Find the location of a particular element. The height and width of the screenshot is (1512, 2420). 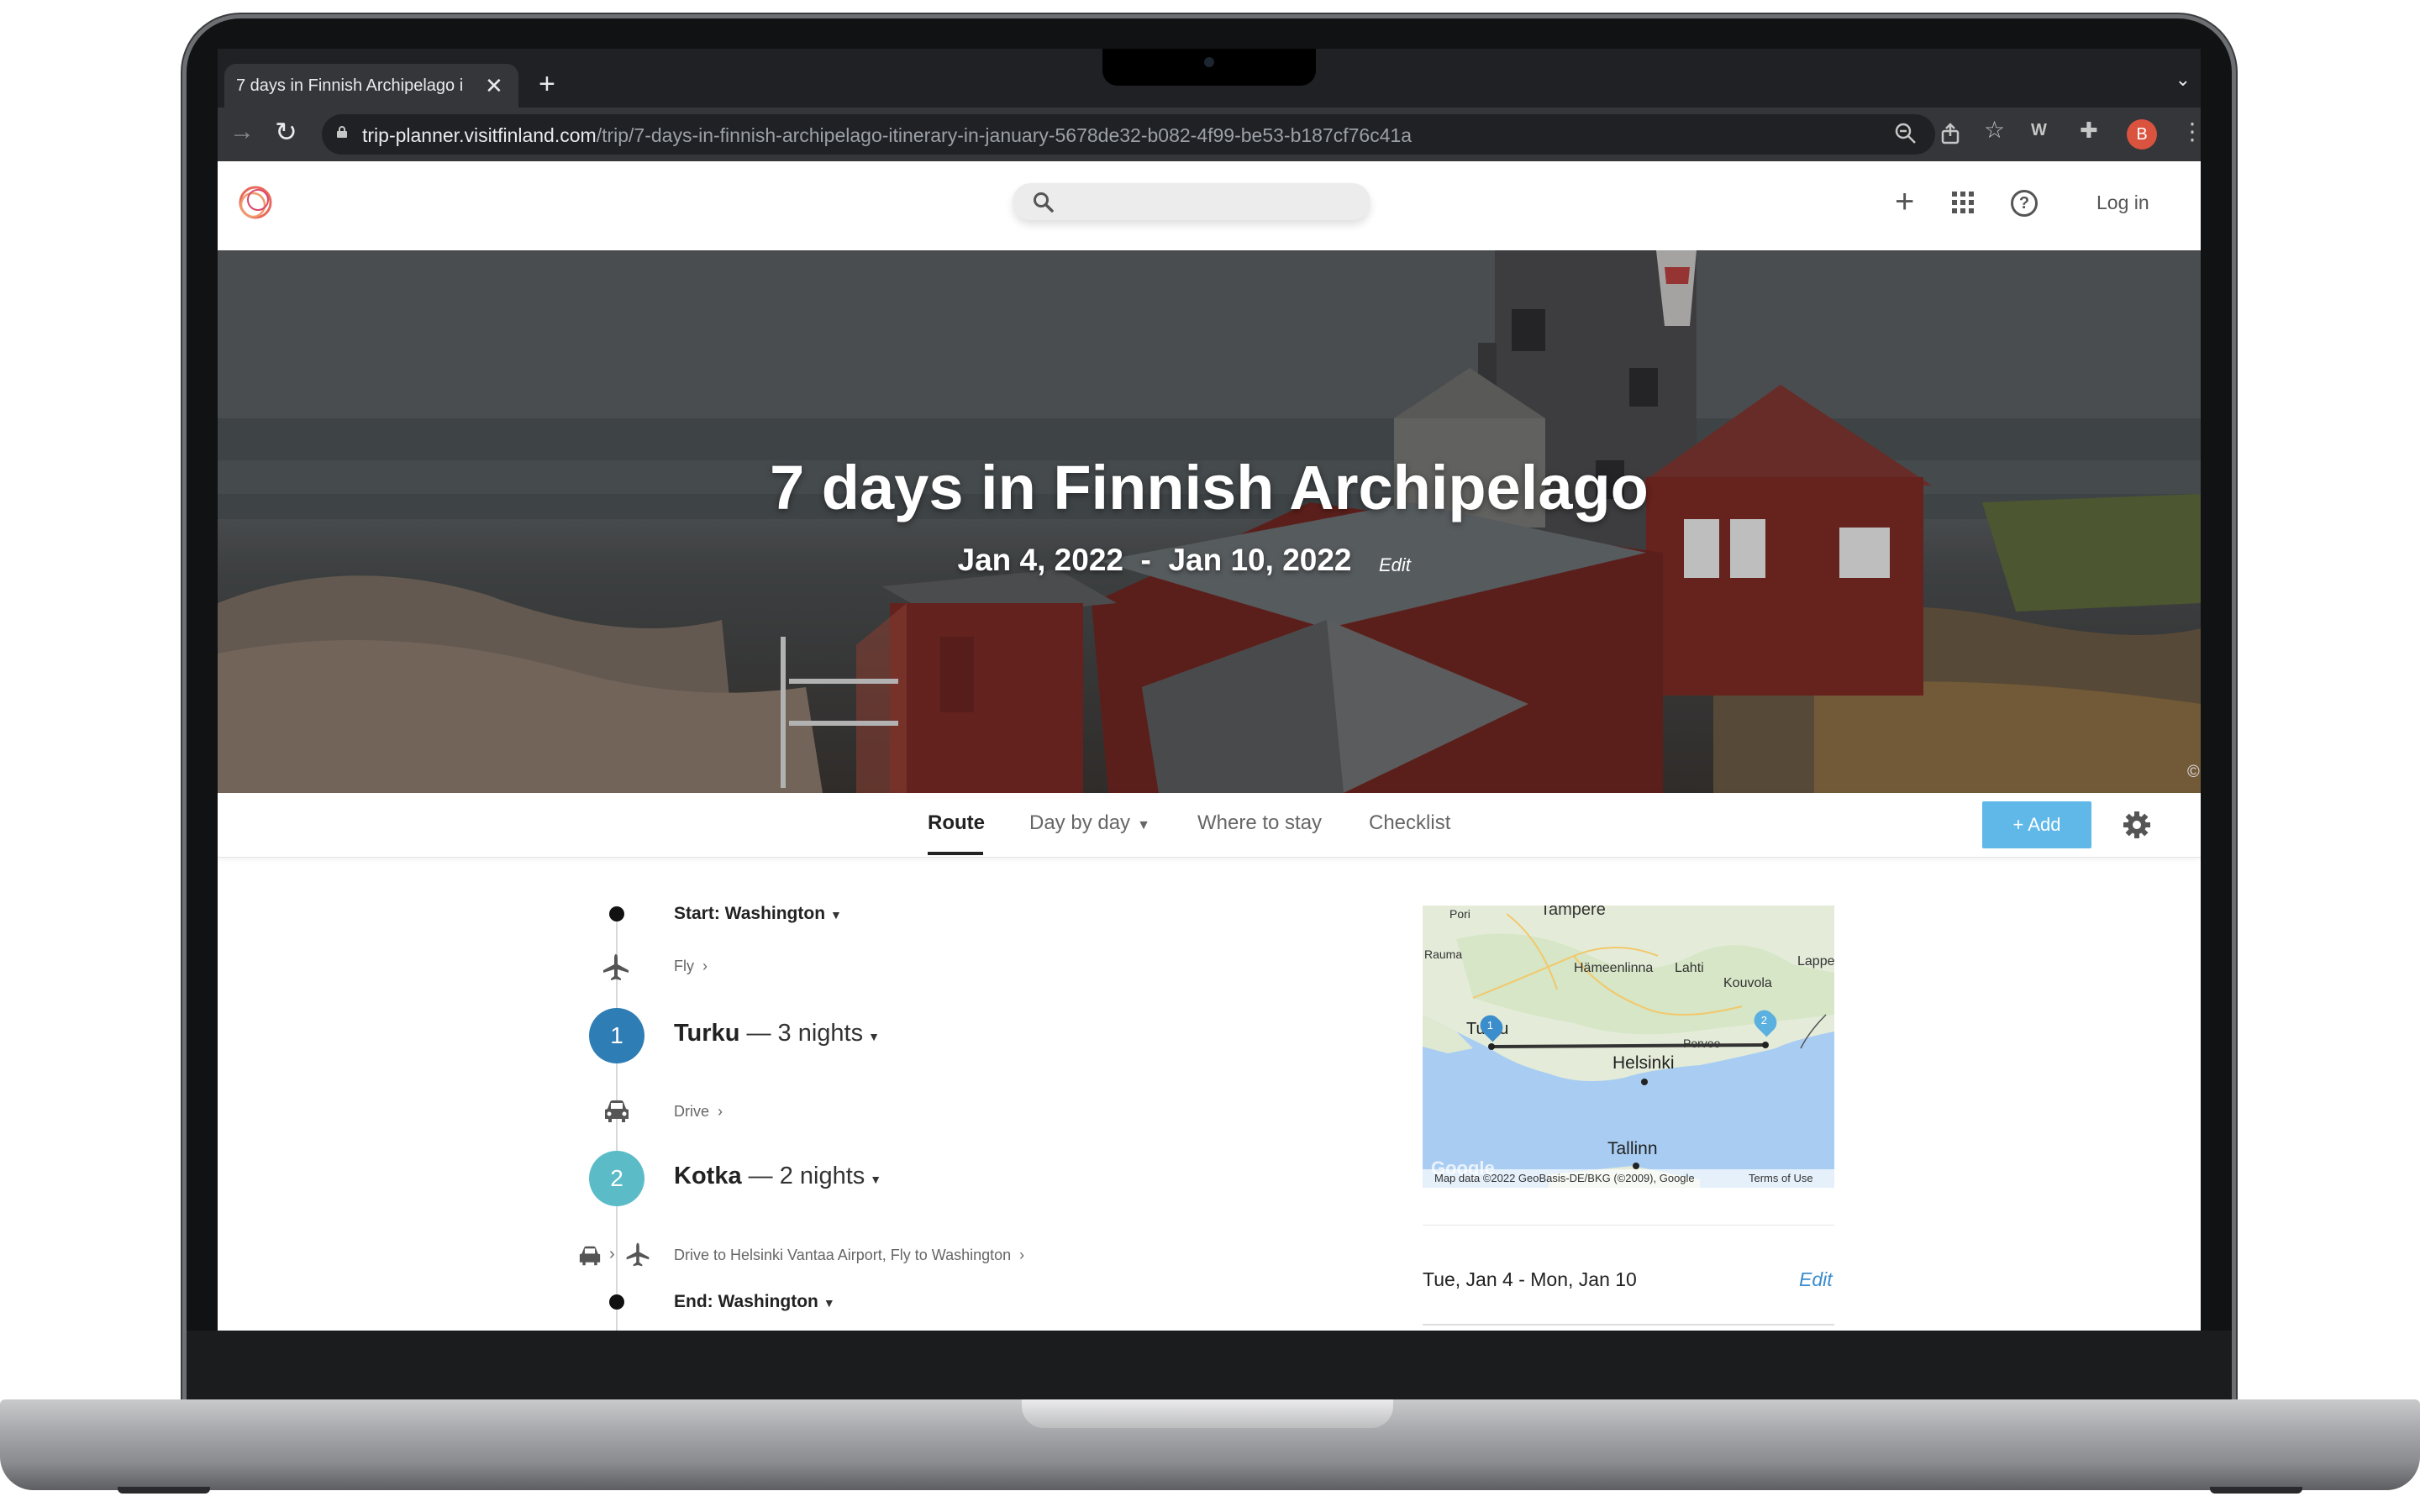

apps-grid-icon is located at coordinates (1963, 202).